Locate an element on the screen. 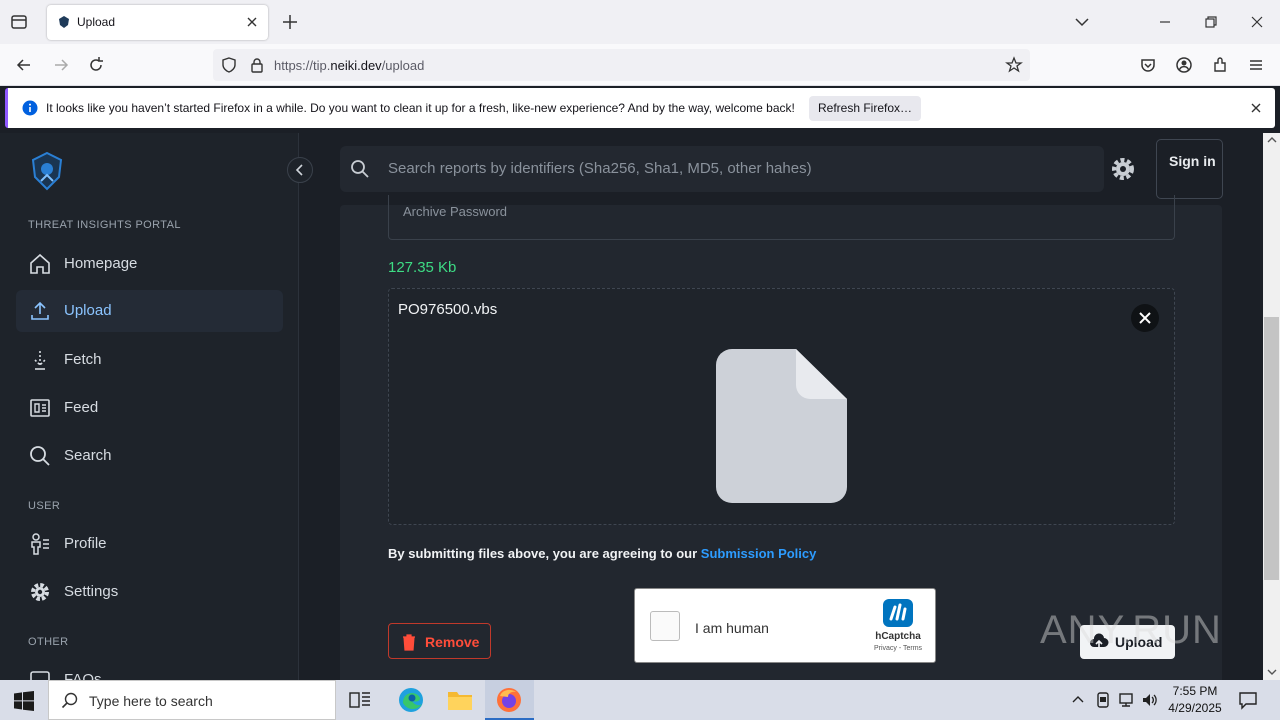  sidebar-item-homepage: Homepage is located at coordinates (149, 264).